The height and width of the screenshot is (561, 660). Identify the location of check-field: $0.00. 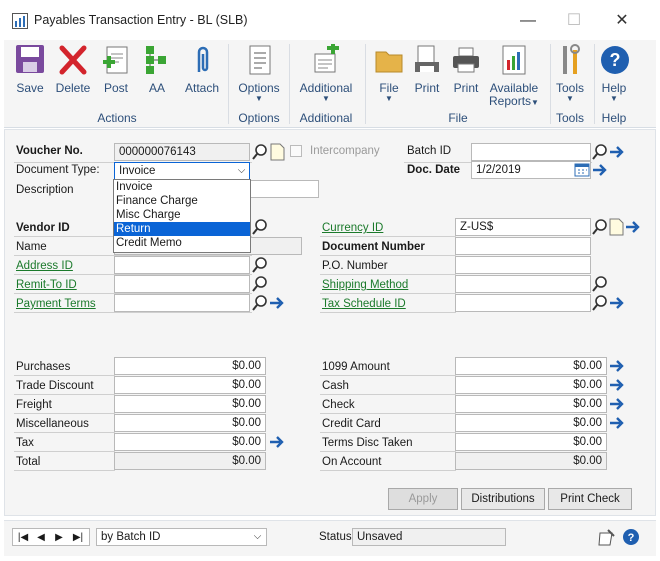
(531, 404).